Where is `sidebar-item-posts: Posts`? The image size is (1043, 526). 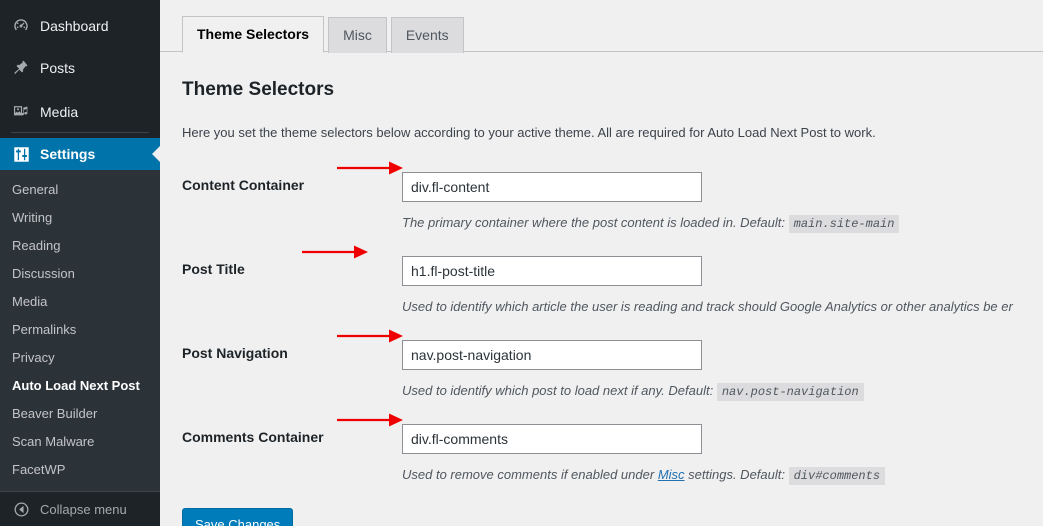 sidebar-item-posts: Posts is located at coordinates (80, 68).